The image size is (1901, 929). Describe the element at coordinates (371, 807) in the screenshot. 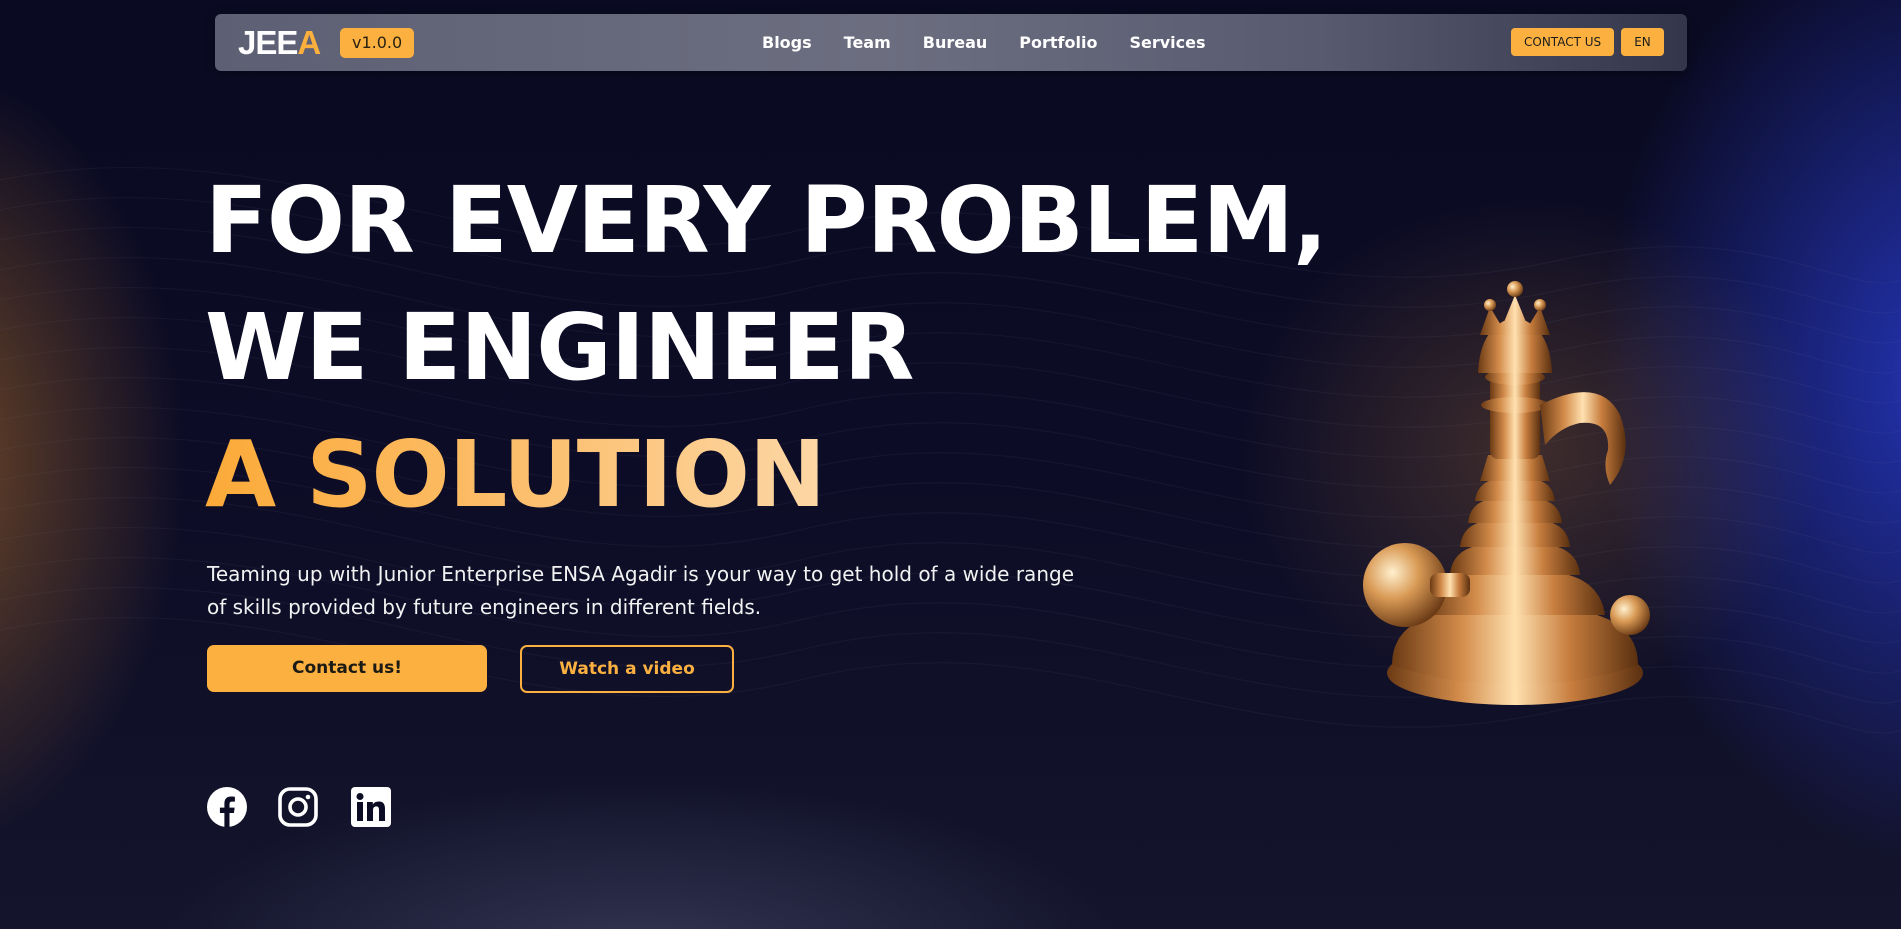

I see `linkedin-icon` at that location.